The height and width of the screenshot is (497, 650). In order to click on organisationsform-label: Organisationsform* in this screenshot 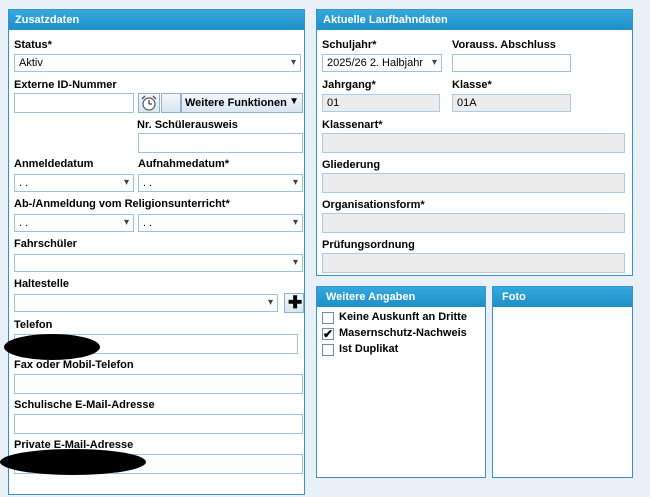, I will do `click(373, 205)`.